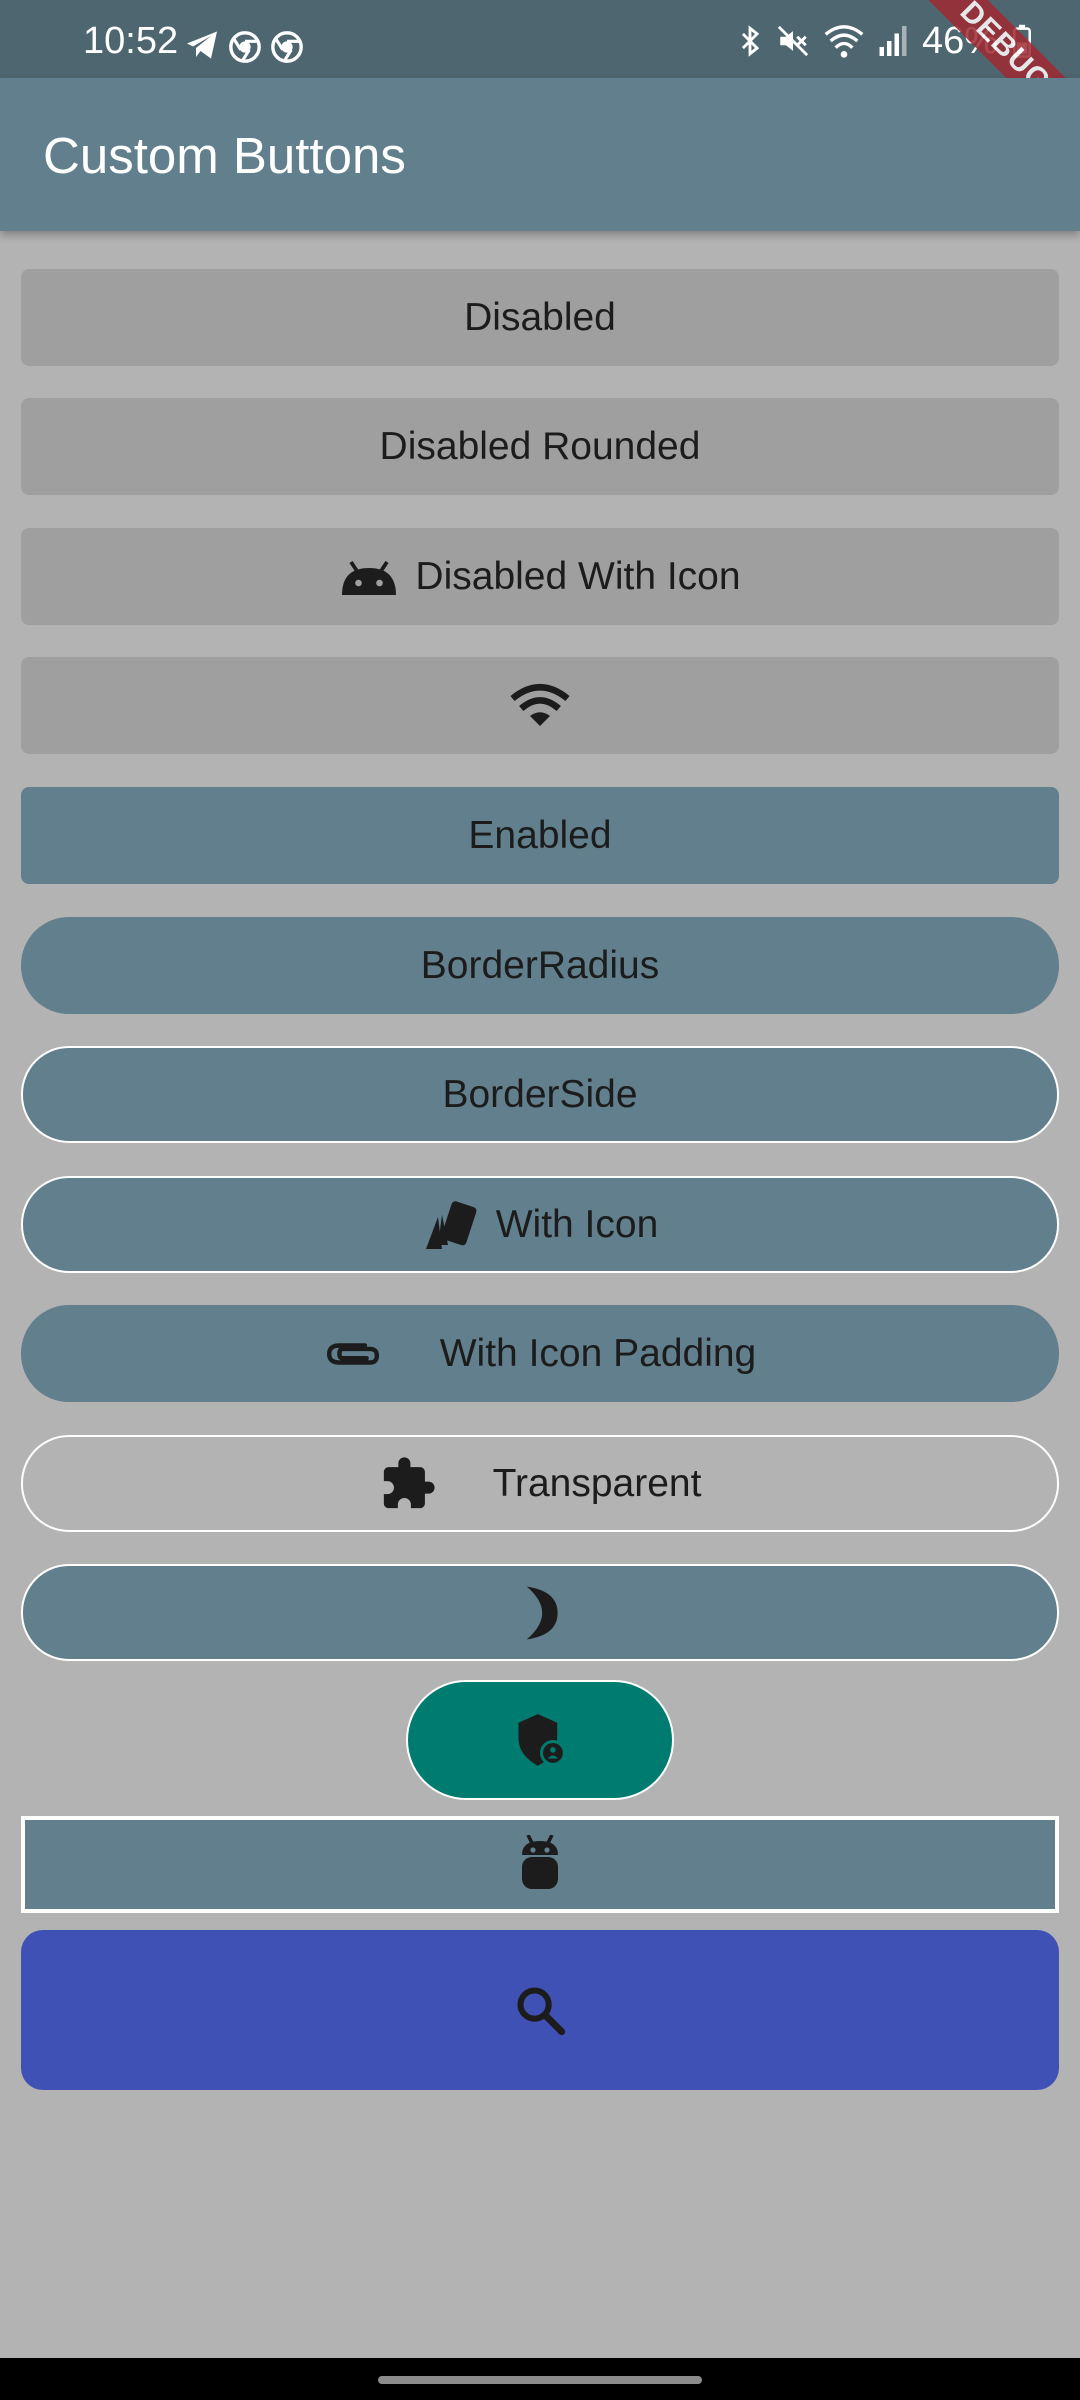 This screenshot has width=1080, height=2400. I want to click on button-label: Disabled, so click(540, 317).